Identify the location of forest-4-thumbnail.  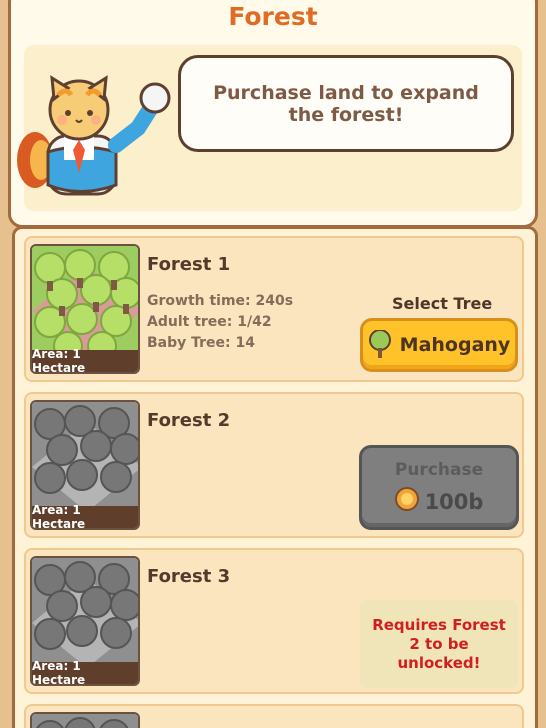
(85, 720).